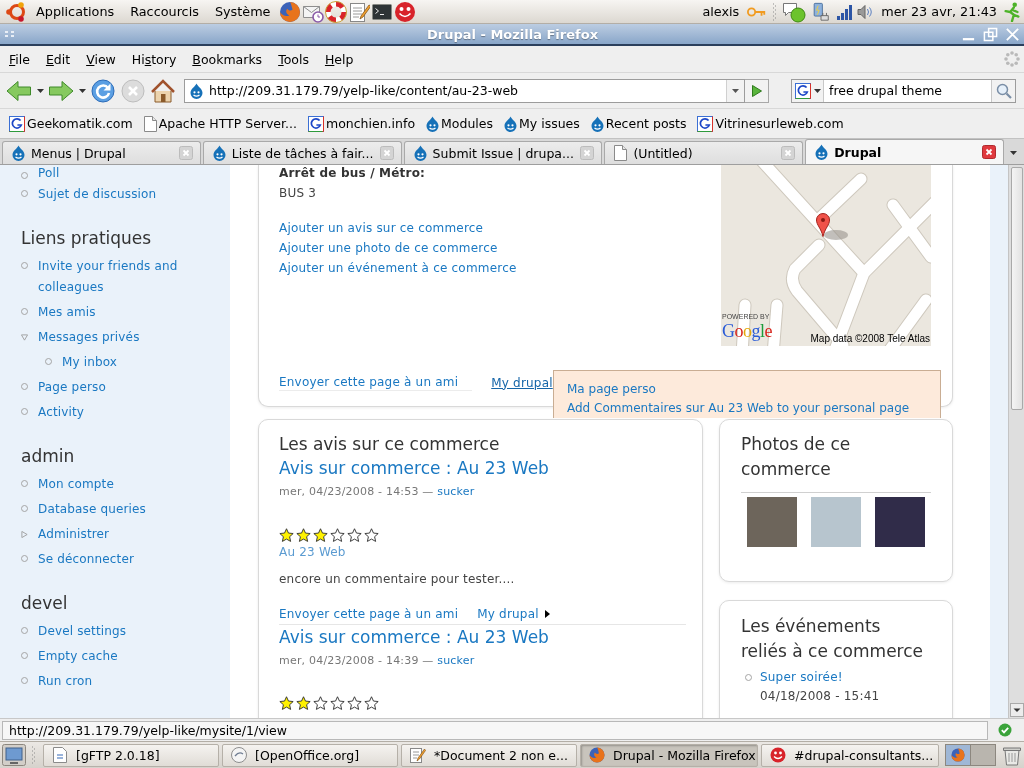 Image resolution: width=1024 pixels, height=768 pixels. Describe the element at coordinates (903, 90) in the screenshot. I see `search-field: free drupal theme` at that location.